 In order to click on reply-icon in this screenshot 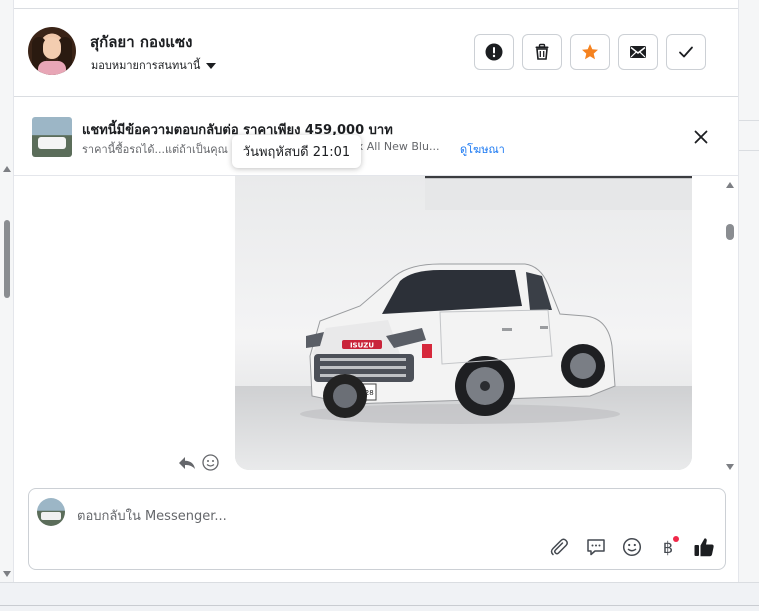, I will do `click(187, 463)`.